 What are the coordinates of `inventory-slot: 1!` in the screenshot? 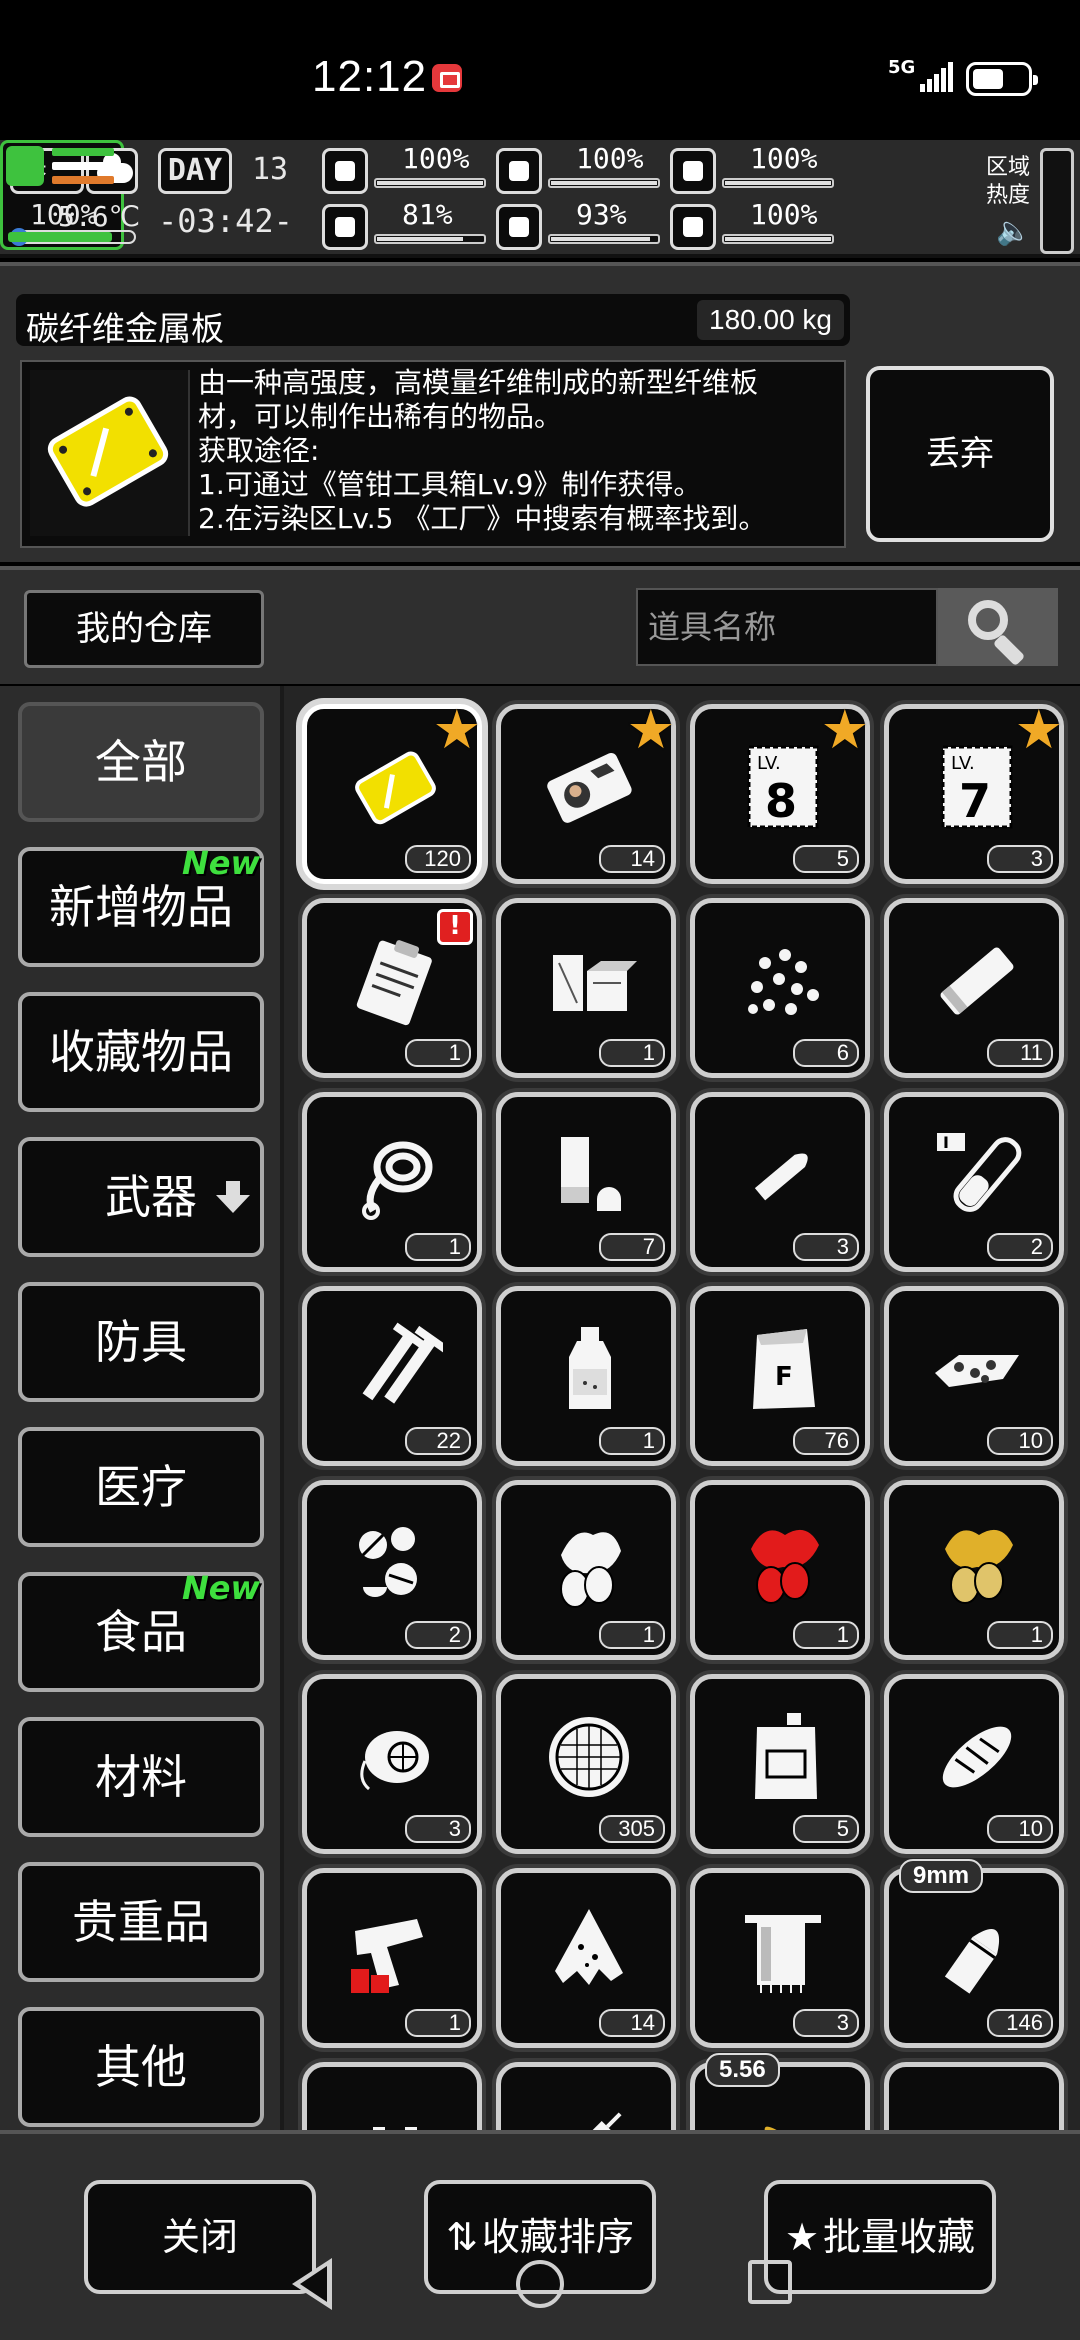 It's located at (392, 988).